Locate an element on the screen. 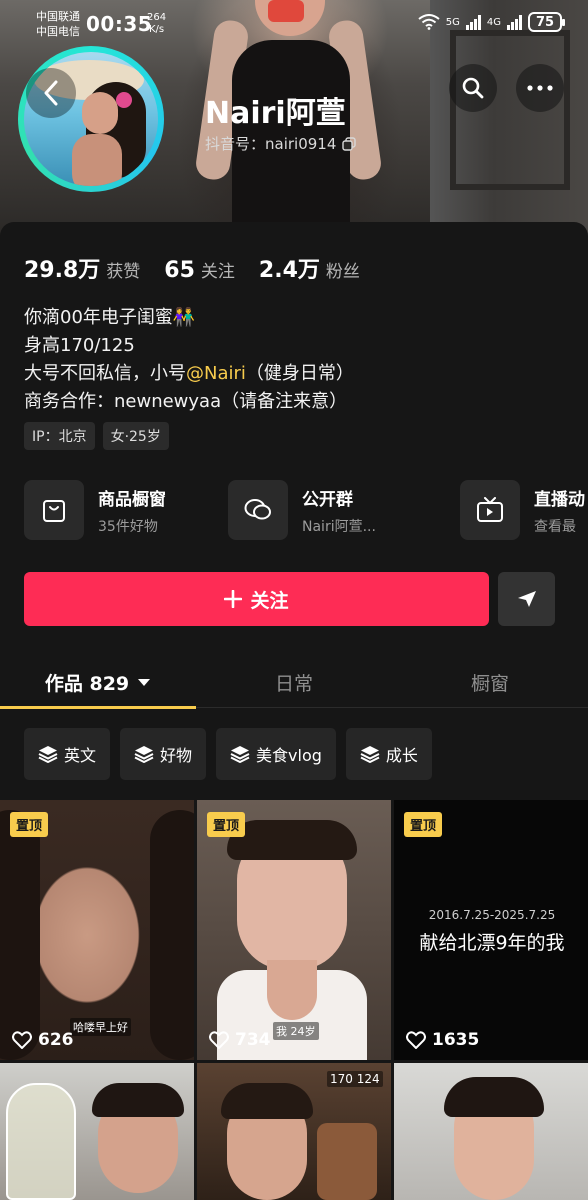 The width and height of the screenshot is (588, 1200). service-live: 直播动 查看最 is located at coordinates (522, 510).